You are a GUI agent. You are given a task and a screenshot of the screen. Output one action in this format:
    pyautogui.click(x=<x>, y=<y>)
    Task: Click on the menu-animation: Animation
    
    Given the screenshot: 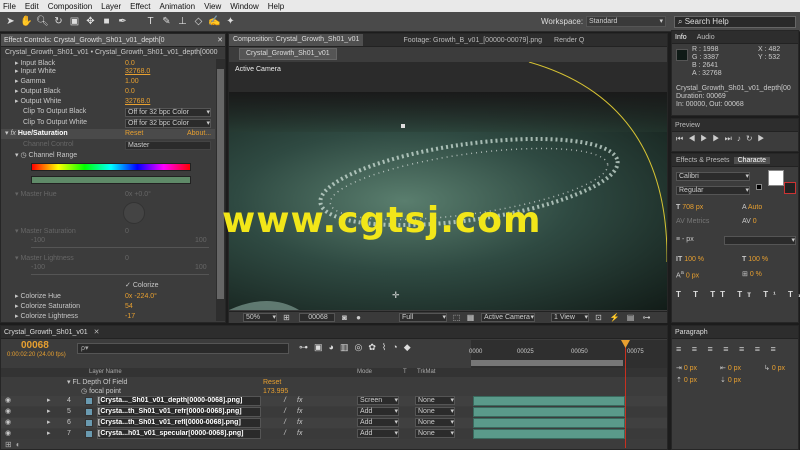 What is the action you would take?
    pyautogui.click(x=177, y=6)
    